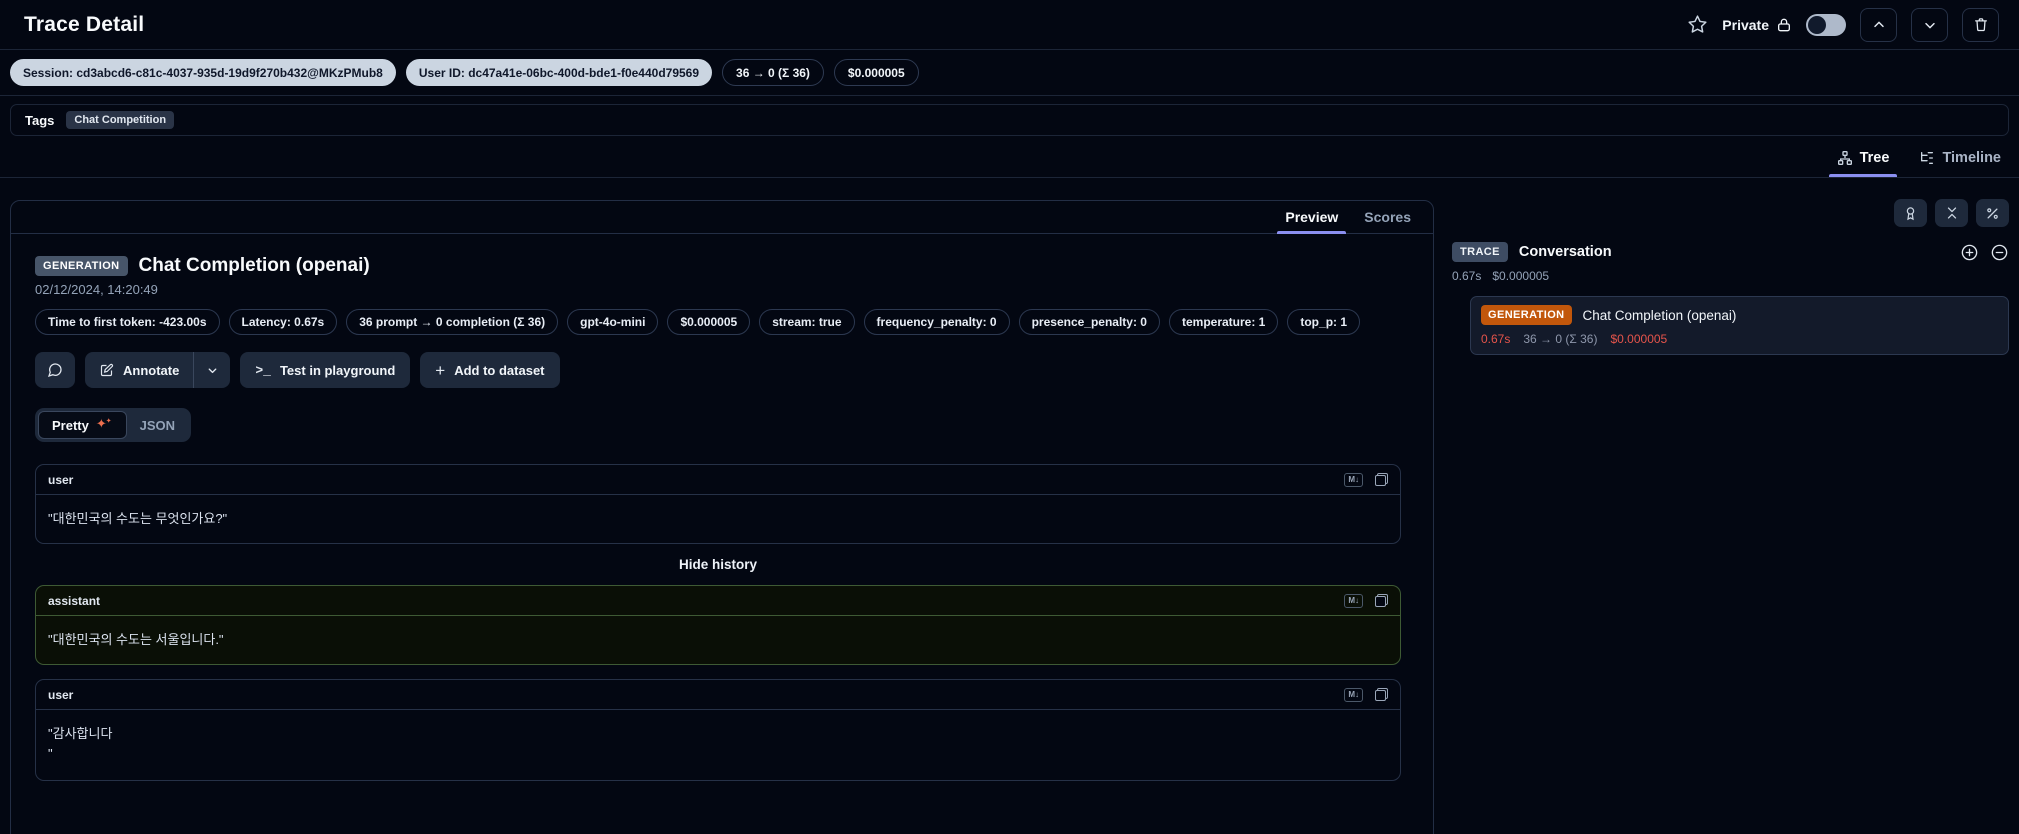 The height and width of the screenshot is (834, 2019). I want to click on pretty-label: Pretty, so click(70, 425).